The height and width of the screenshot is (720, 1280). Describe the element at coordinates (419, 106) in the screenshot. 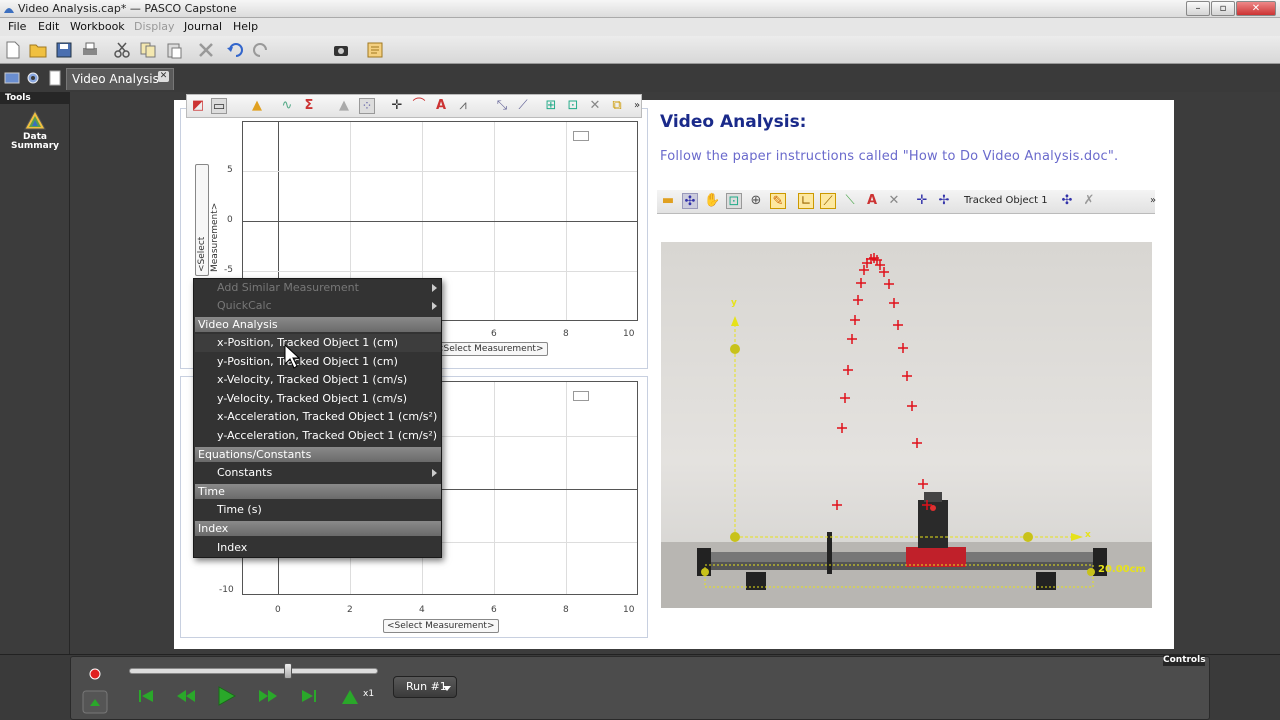

I see `tangent-icon: ⌒` at that location.